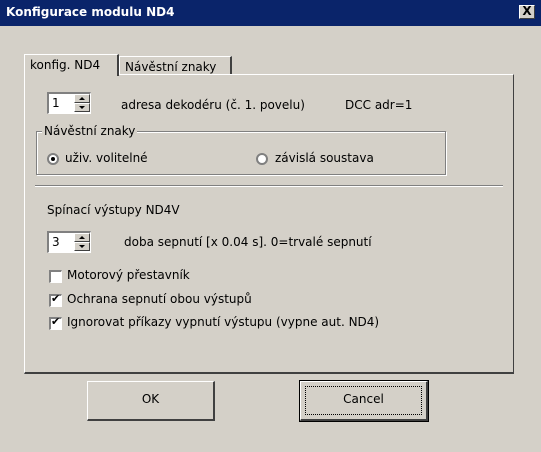  What do you see at coordinates (270, 13) in the screenshot?
I see `title-bar: Konfigurace modulu ND4 X` at bounding box center [270, 13].